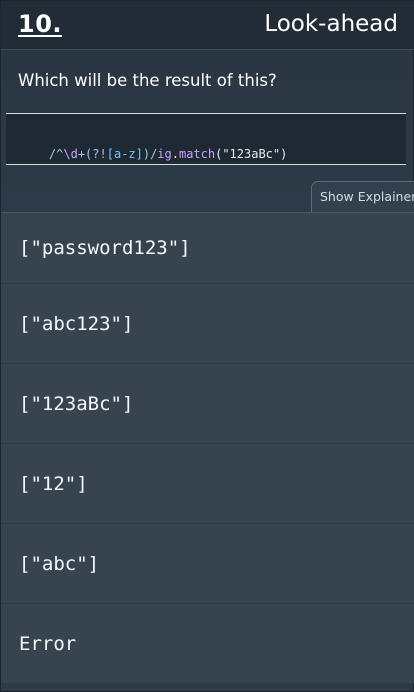 This screenshot has width=414, height=692. Describe the element at coordinates (92, 154) in the screenshot. I see `code-token: +(?!` at that location.